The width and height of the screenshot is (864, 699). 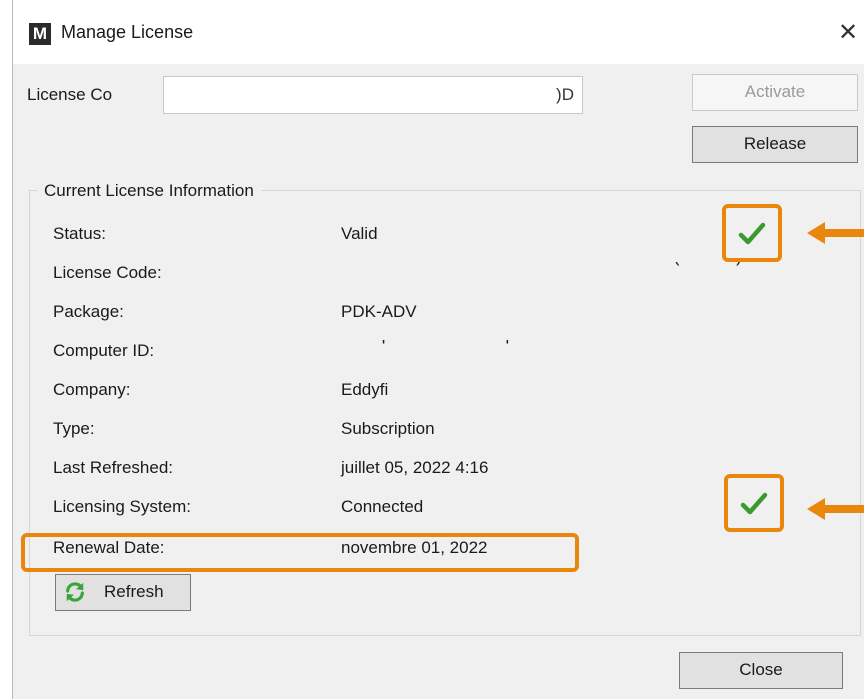 What do you see at coordinates (775, 92) in the screenshot?
I see `activate-button: Activate` at bounding box center [775, 92].